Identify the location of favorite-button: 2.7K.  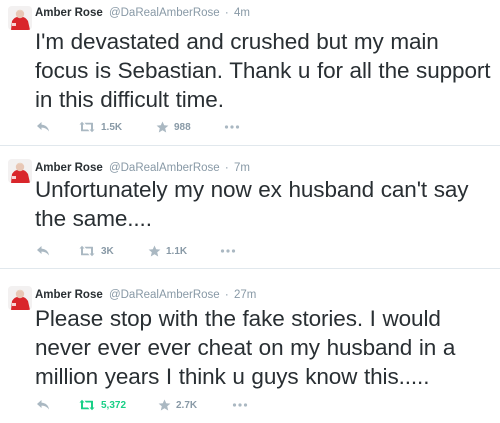
(177, 405).